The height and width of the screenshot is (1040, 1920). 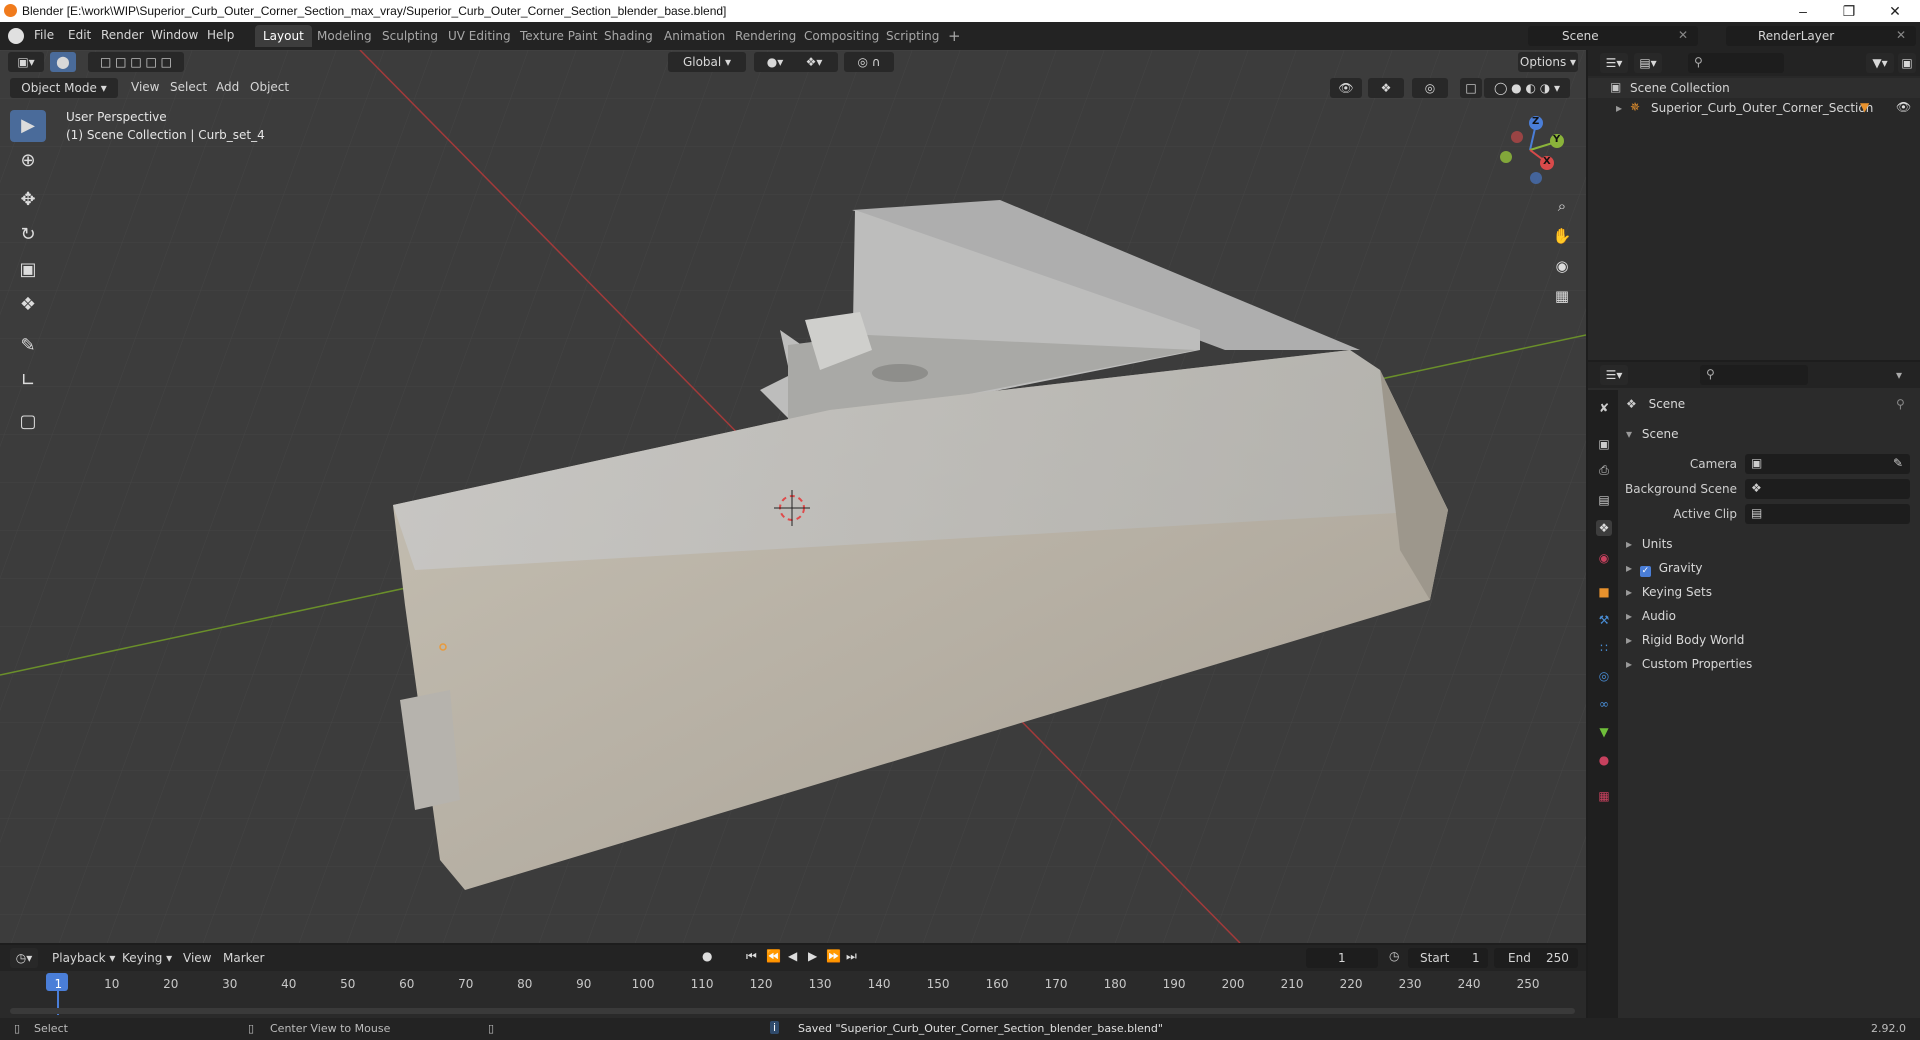 I want to click on shading-mode-buttons: ◯ ● ◐ ◑ ▾, so click(x=1527, y=88).